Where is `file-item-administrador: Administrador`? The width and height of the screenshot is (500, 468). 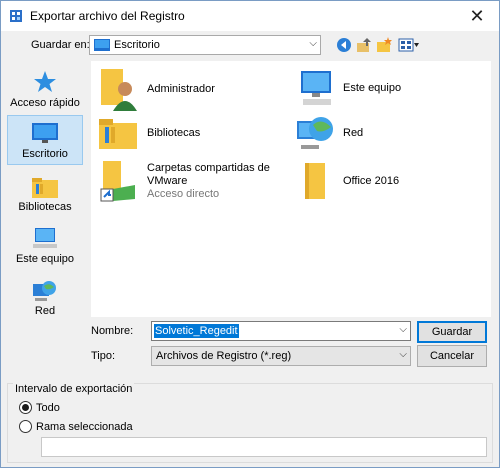 file-item-administrador: Administrador is located at coordinates (157, 89).